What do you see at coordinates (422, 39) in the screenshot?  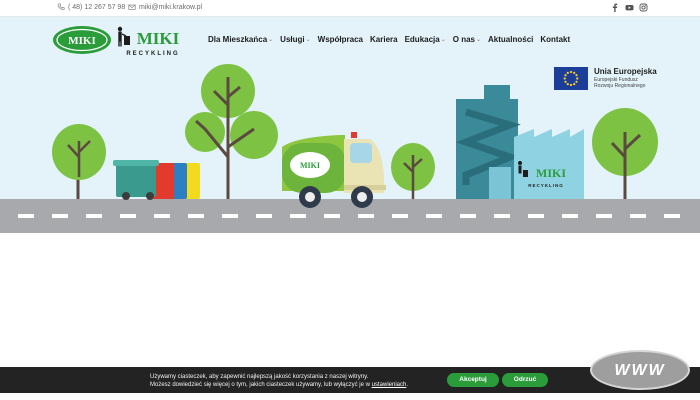 I see `nav-label: Edukacja` at bounding box center [422, 39].